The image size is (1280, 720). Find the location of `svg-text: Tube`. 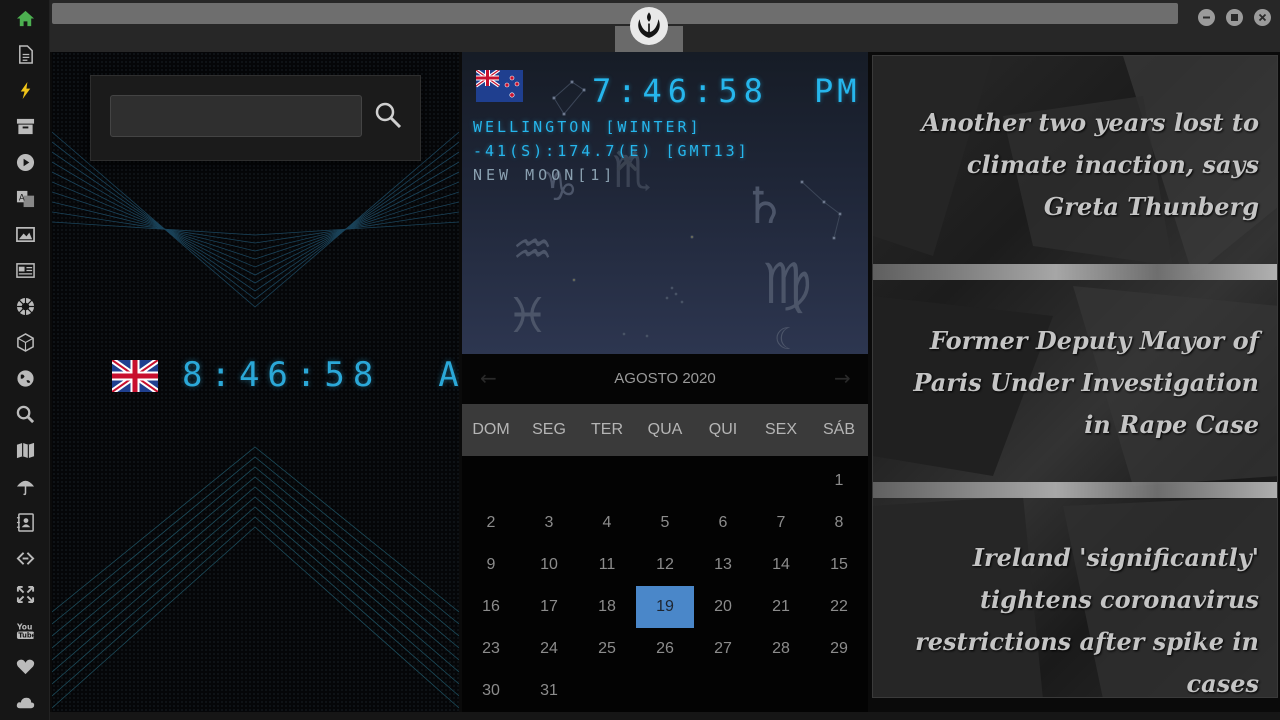

svg-text: Tube is located at coordinates (26, 635).